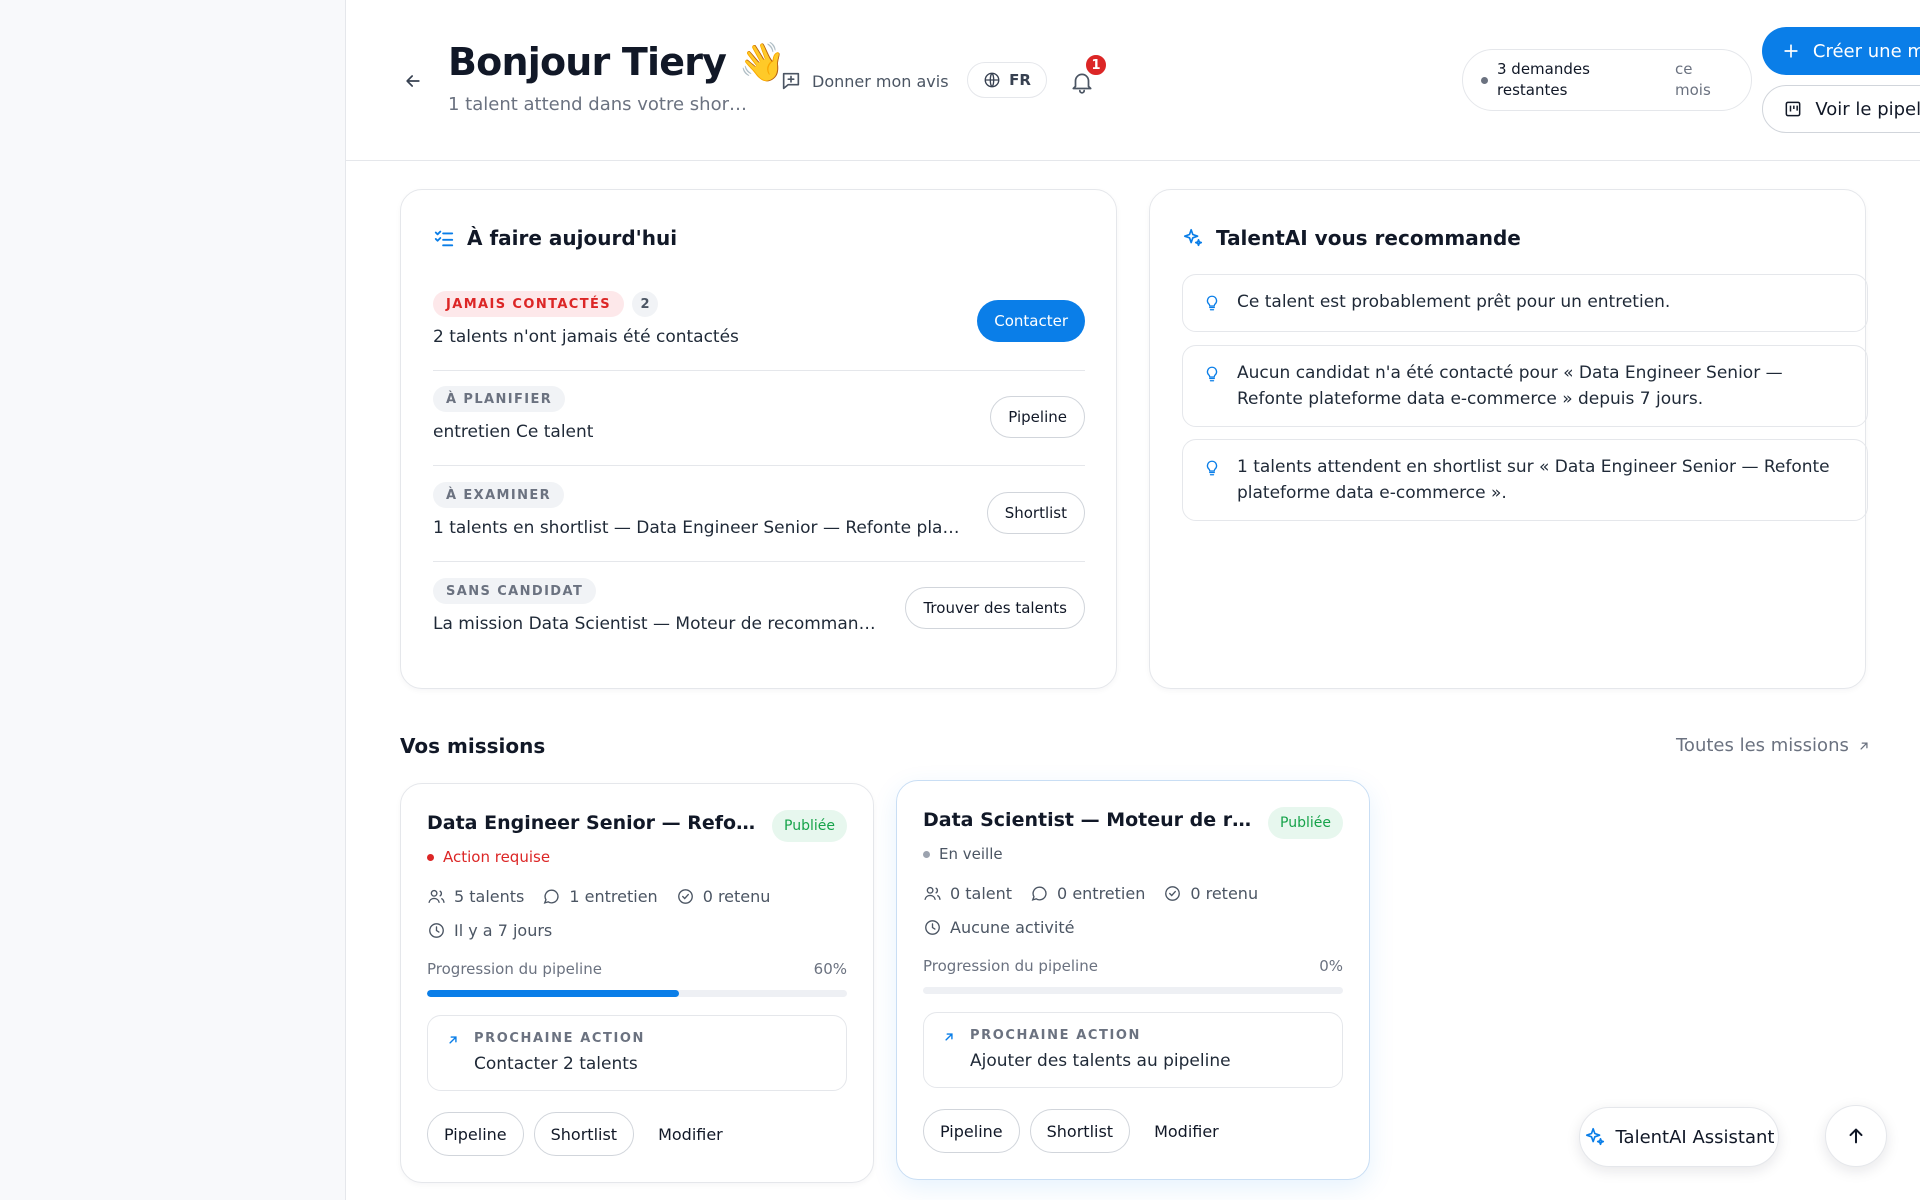 The height and width of the screenshot is (1200, 1920). Describe the element at coordinates (1096, 65) in the screenshot. I see `notification-badge: 1` at that location.